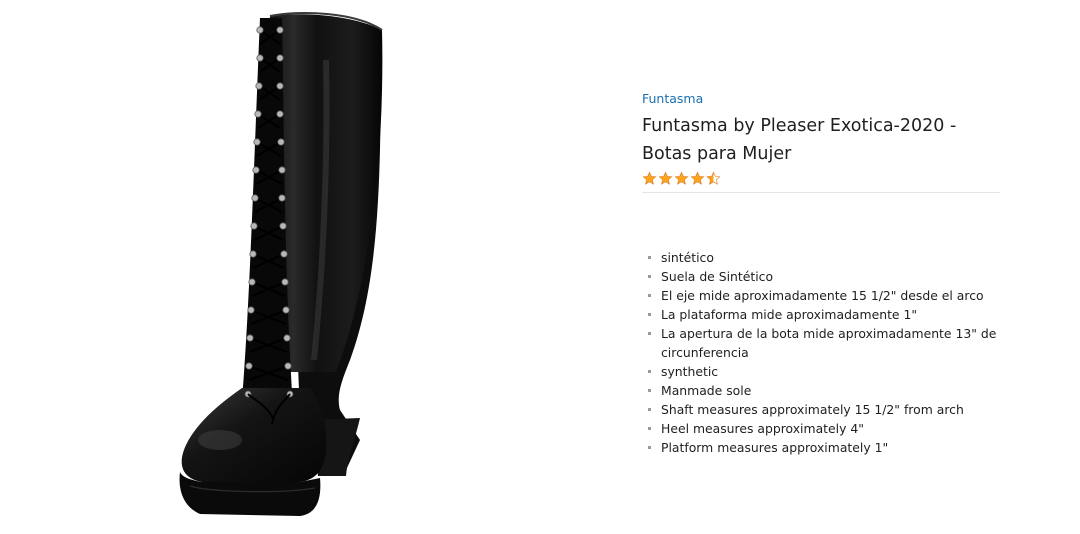  I want to click on divider, so click(821, 192).